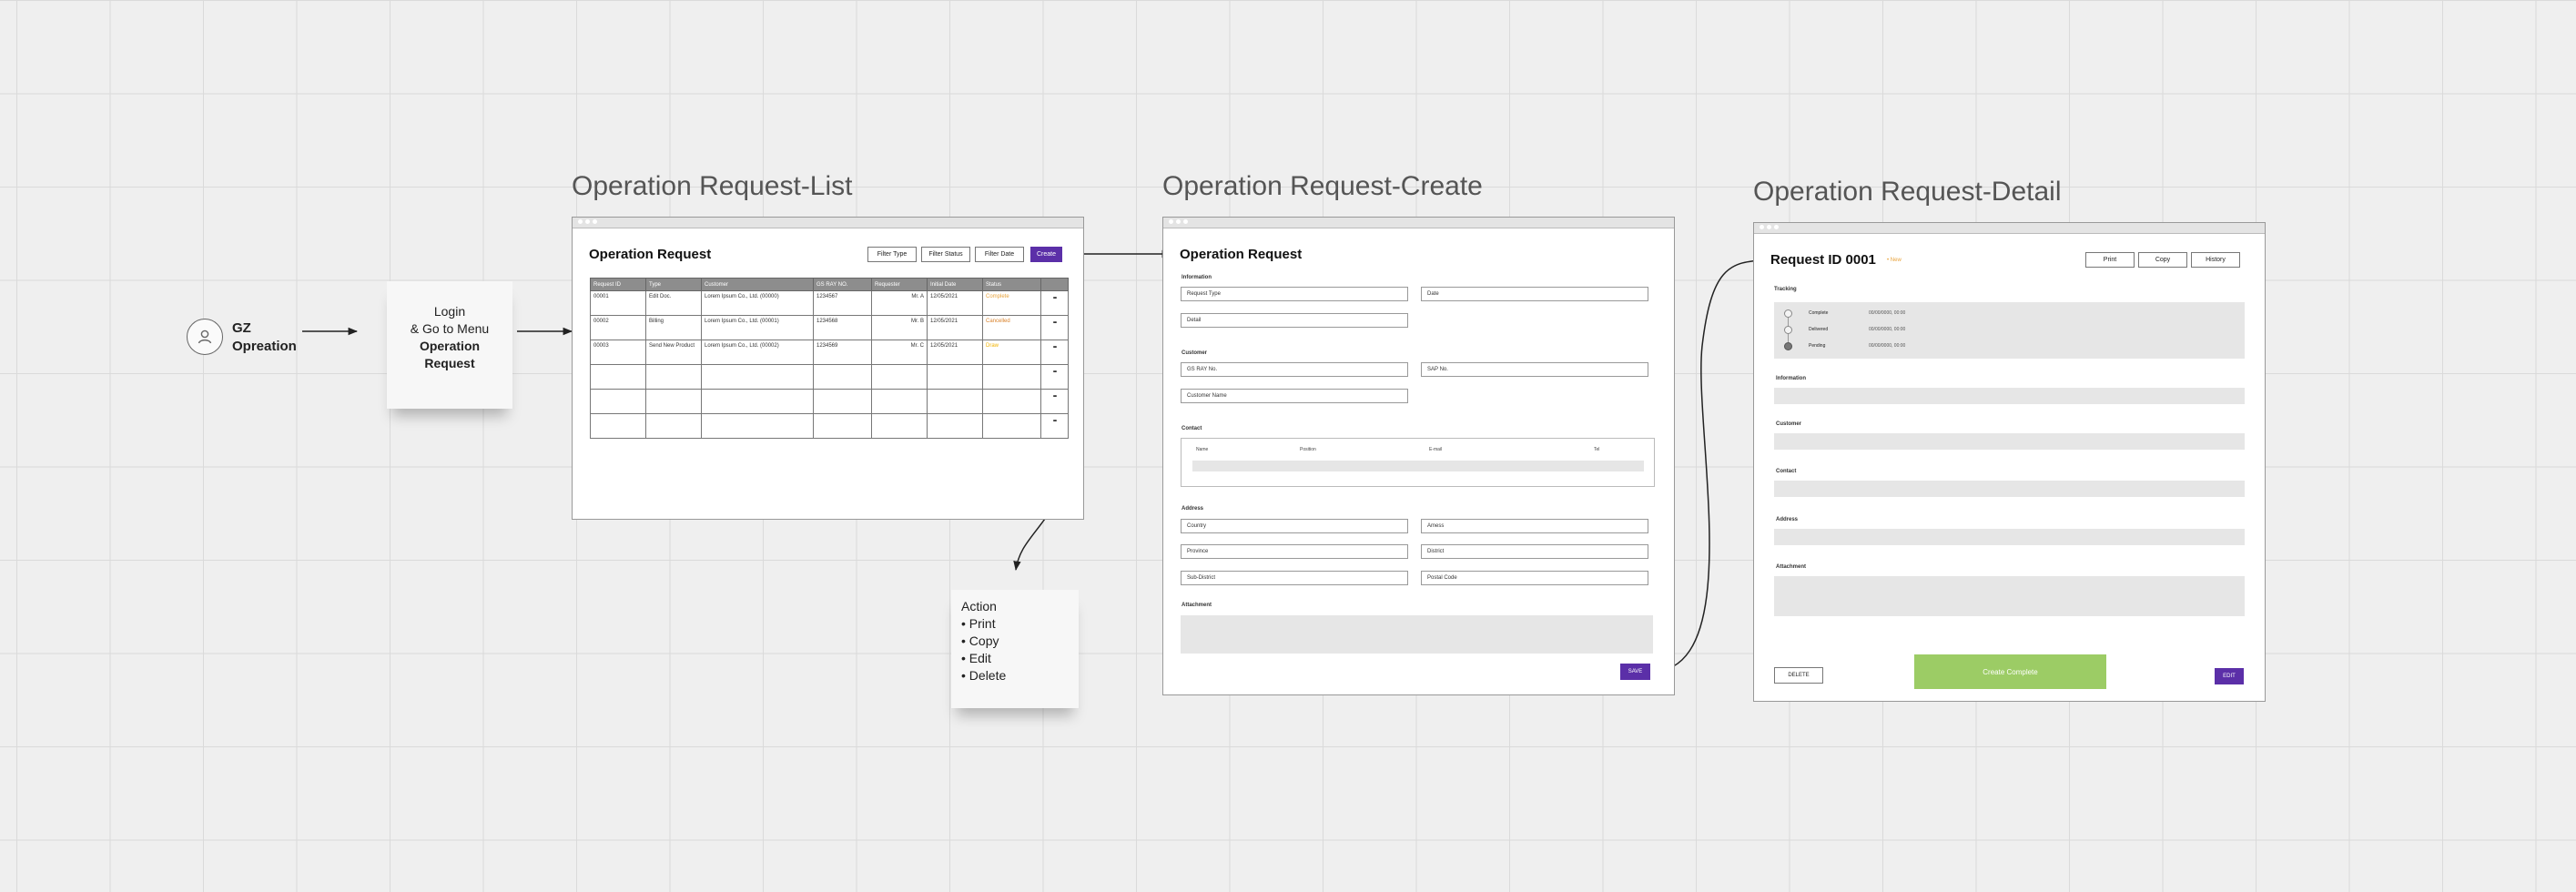 The width and height of the screenshot is (2576, 892). I want to click on save-button: SAVE, so click(1635, 672).